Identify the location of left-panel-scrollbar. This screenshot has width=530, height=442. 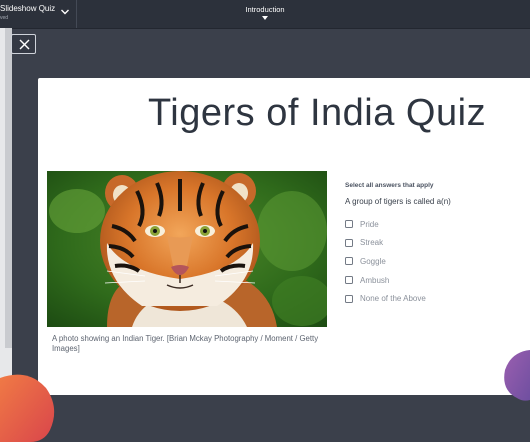
(8, 188).